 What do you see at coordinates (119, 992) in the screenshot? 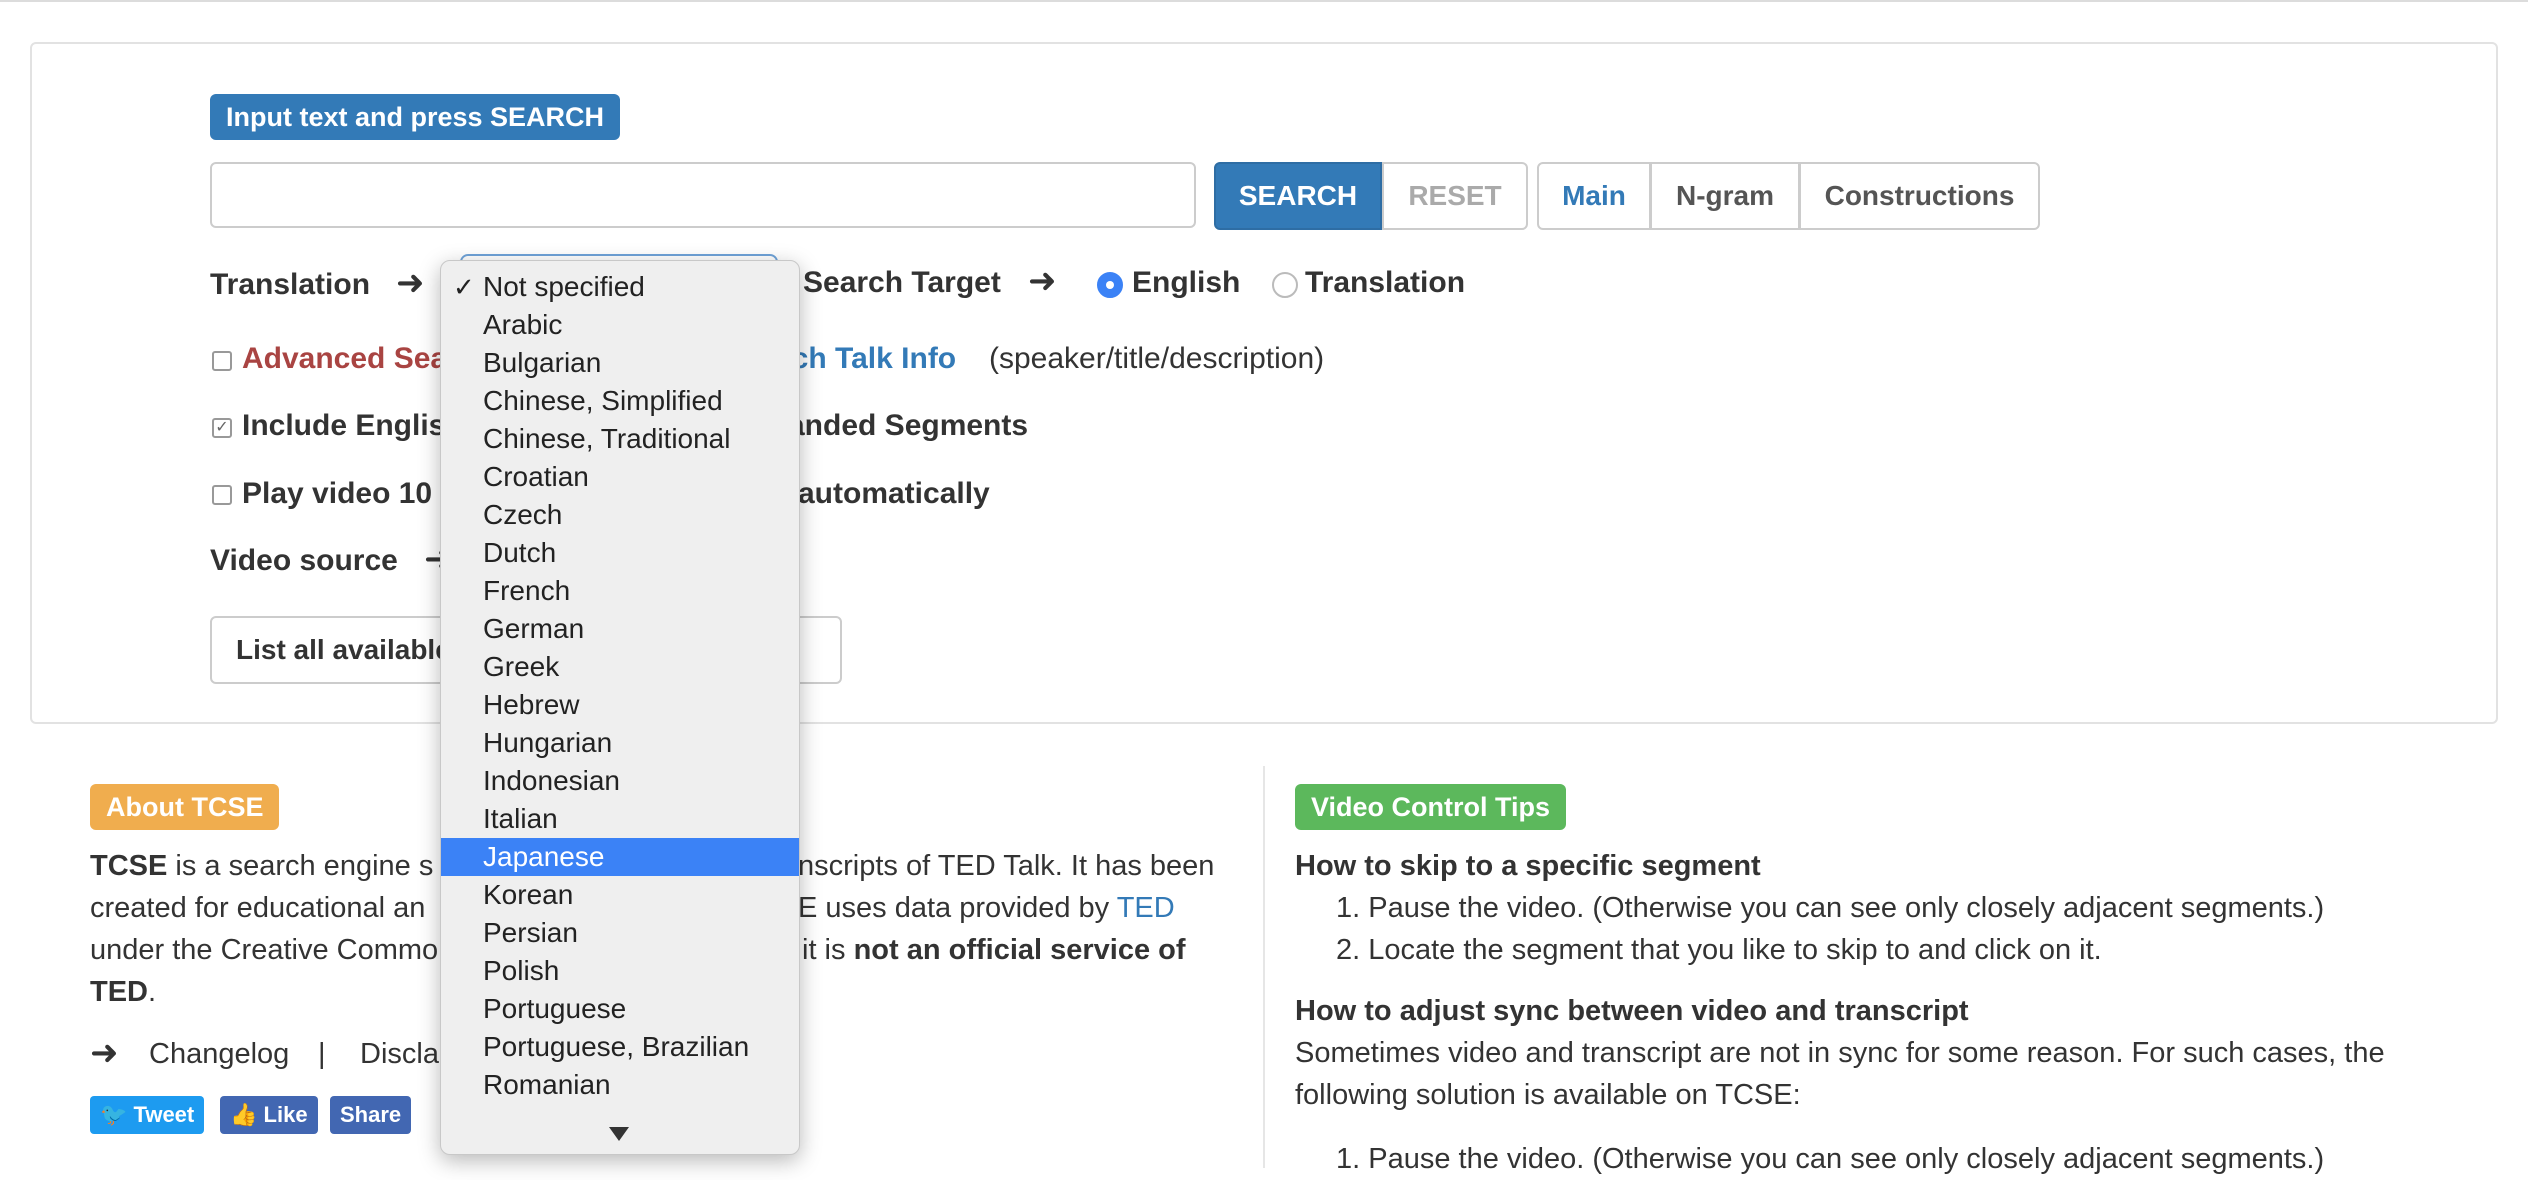
I see `ted-bold: TED` at bounding box center [119, 992].